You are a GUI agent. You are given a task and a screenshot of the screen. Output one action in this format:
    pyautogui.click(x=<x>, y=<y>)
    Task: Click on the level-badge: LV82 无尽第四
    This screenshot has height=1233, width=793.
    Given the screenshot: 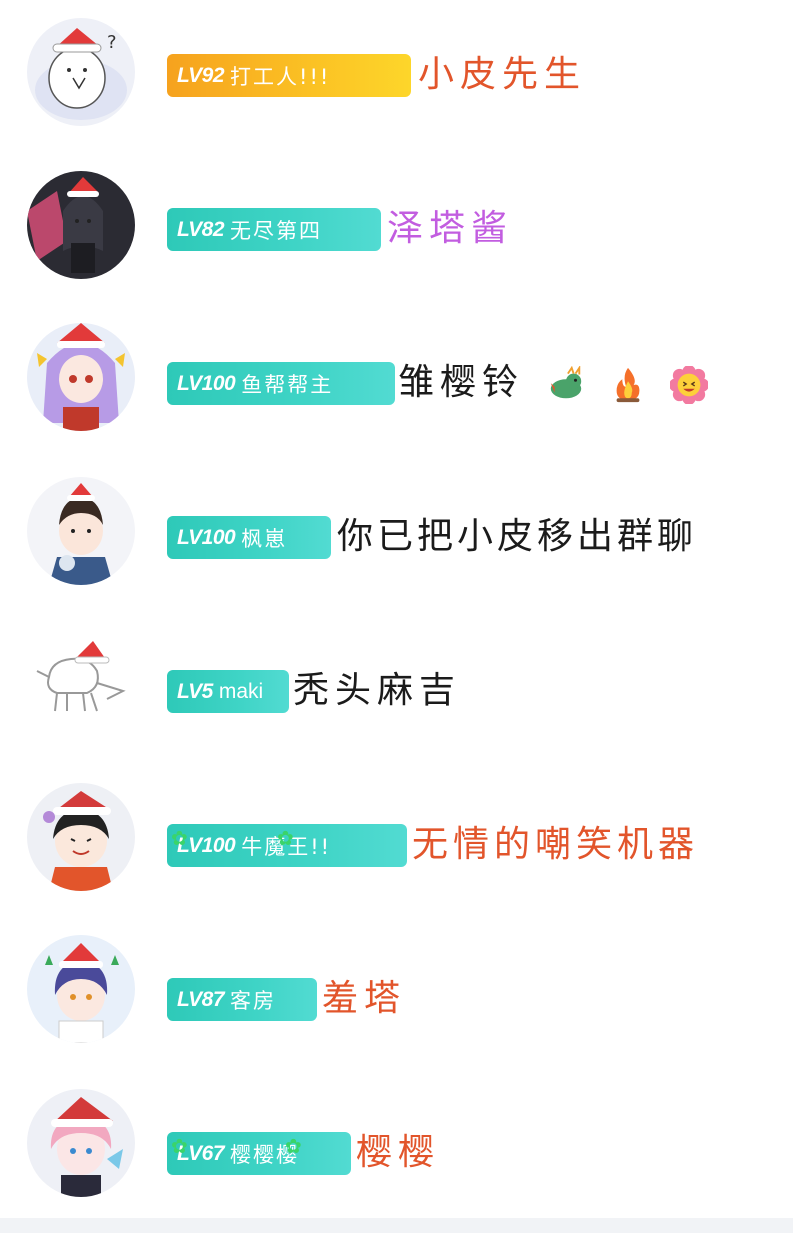 What is the action you would take?
    pyautogui.click(x=274, y=229)
    